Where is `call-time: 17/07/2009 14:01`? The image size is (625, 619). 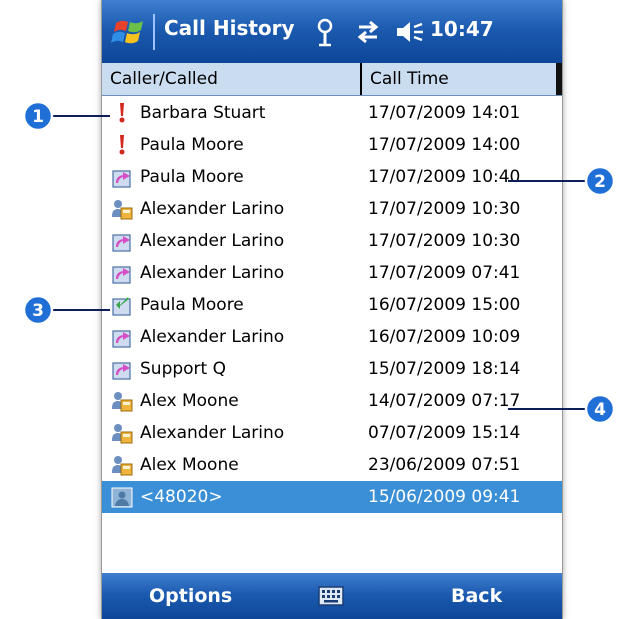
call-time: 17/07/2009 14:01 is located at coordinates (444, 113).